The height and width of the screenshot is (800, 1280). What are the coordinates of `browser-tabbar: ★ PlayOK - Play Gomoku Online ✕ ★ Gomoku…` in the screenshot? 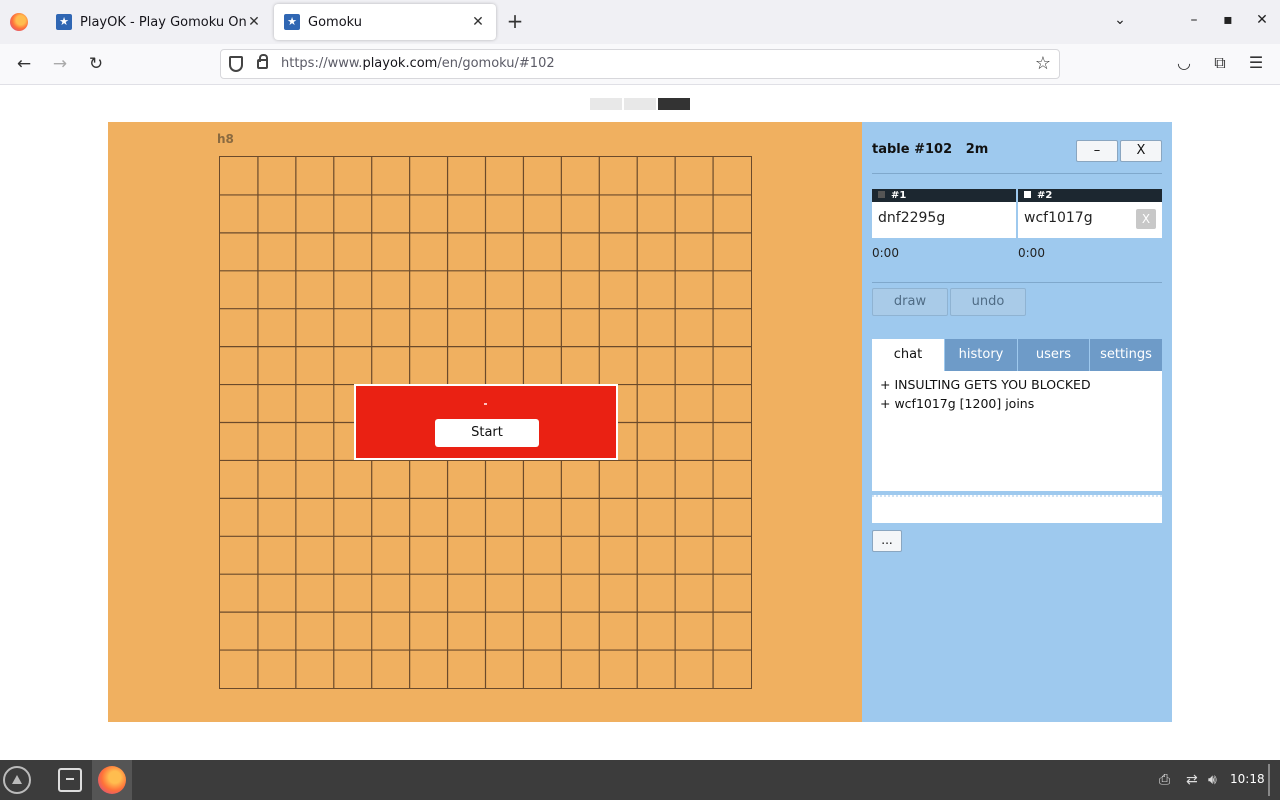 It's located at (640, 22).